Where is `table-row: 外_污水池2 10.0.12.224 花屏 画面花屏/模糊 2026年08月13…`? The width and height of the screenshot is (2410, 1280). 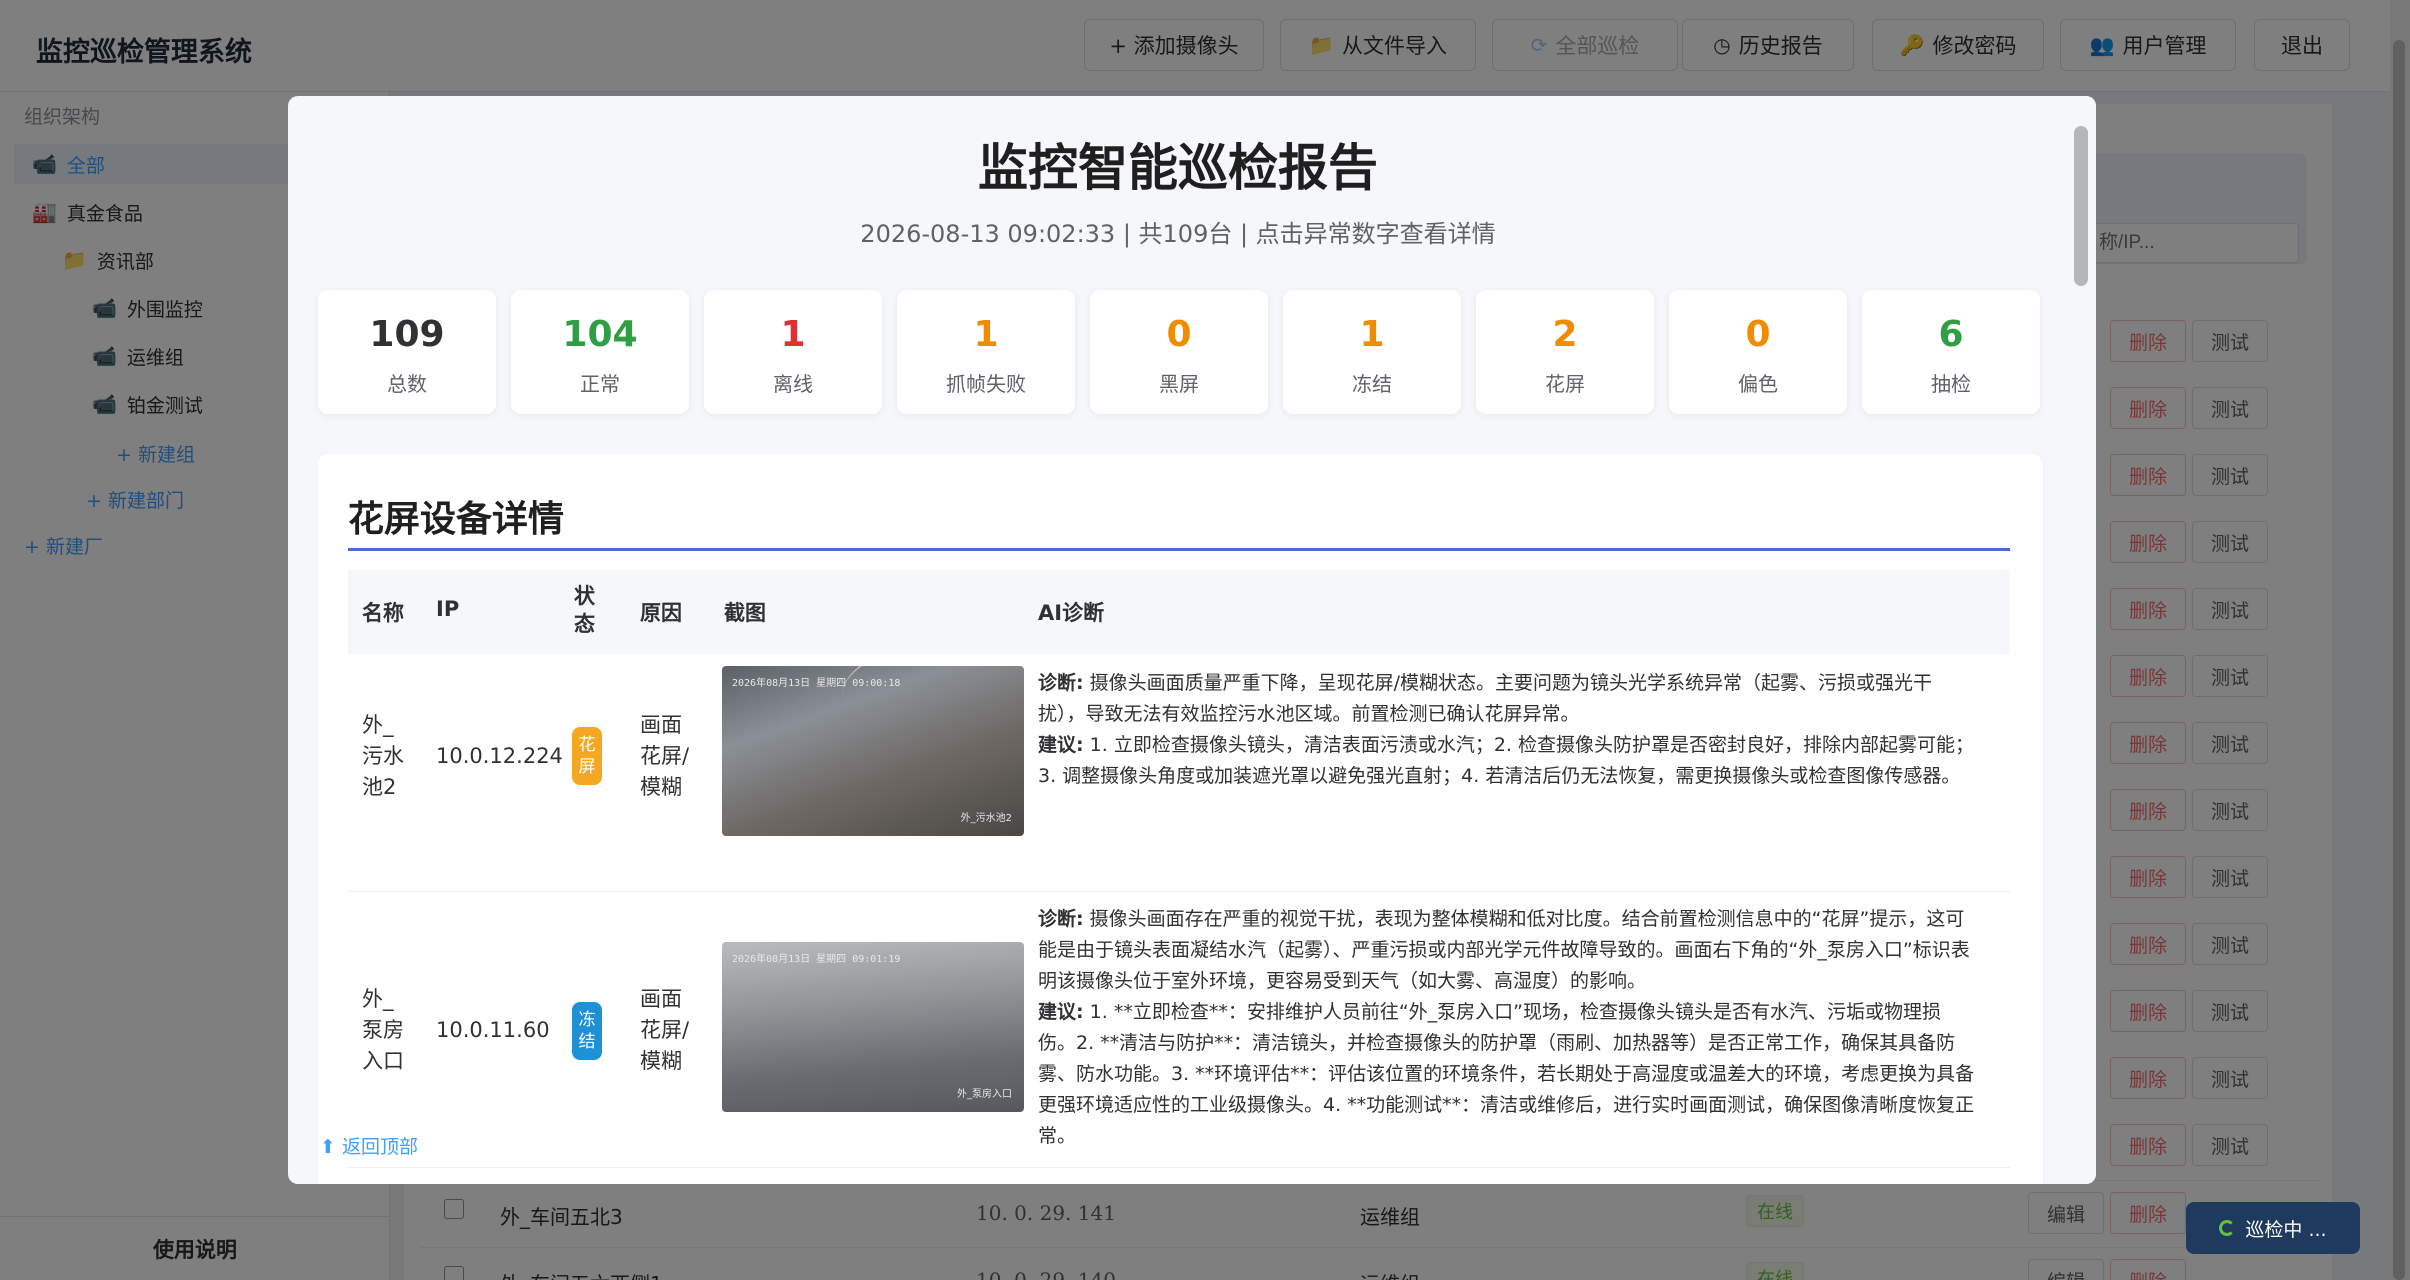
table-row: 外_污水池2 10.0.12.224 花屏 画面花屏/模糊 2026年08月13… is located at coordinates (1179, 773).